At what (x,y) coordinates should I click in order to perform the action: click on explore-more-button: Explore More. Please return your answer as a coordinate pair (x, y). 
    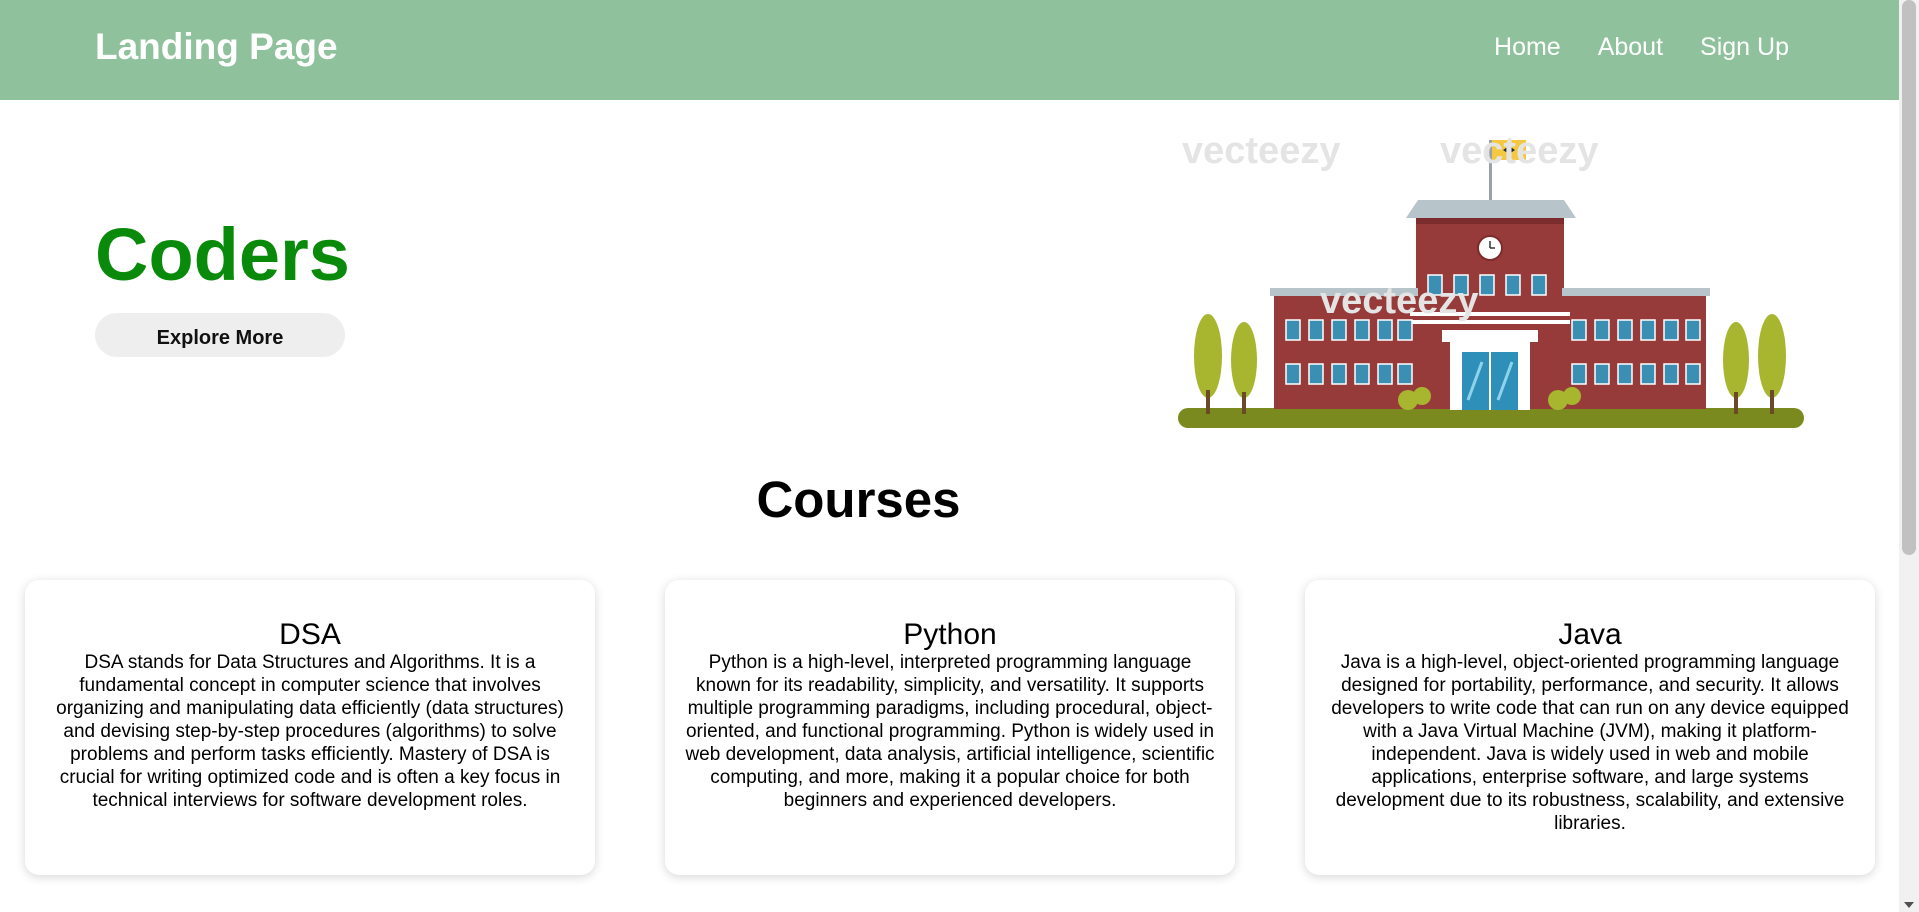
    Looking at the image, I should click on (220, 335).